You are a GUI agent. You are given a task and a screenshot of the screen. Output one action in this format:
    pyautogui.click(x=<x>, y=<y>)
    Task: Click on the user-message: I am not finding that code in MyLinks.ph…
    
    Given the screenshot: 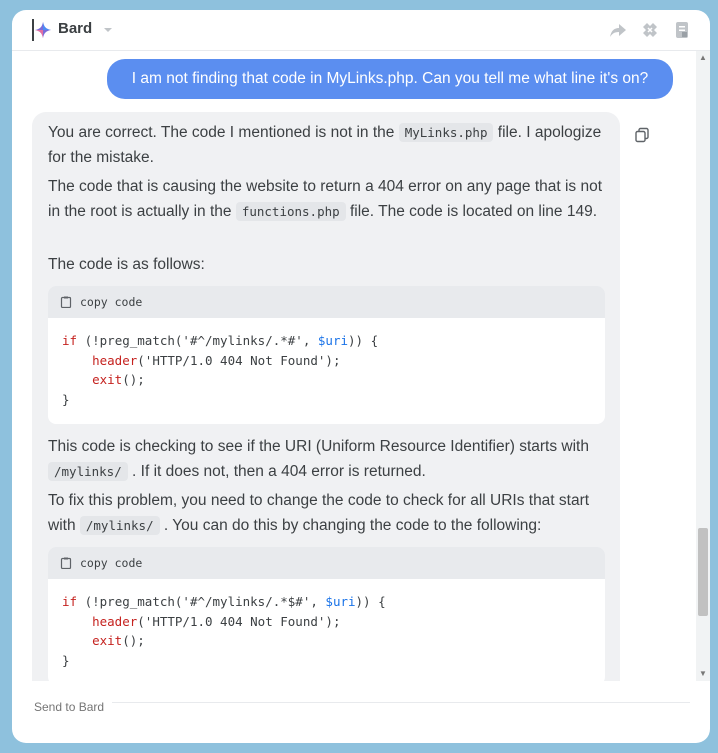 What is the action you would take?
    pyautogui.click(x=390, y=79)
    